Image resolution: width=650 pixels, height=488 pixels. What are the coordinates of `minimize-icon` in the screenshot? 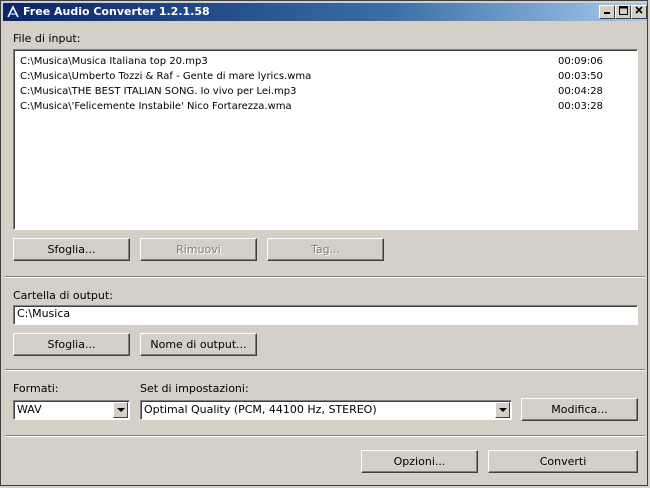 It's located at (607, 13).